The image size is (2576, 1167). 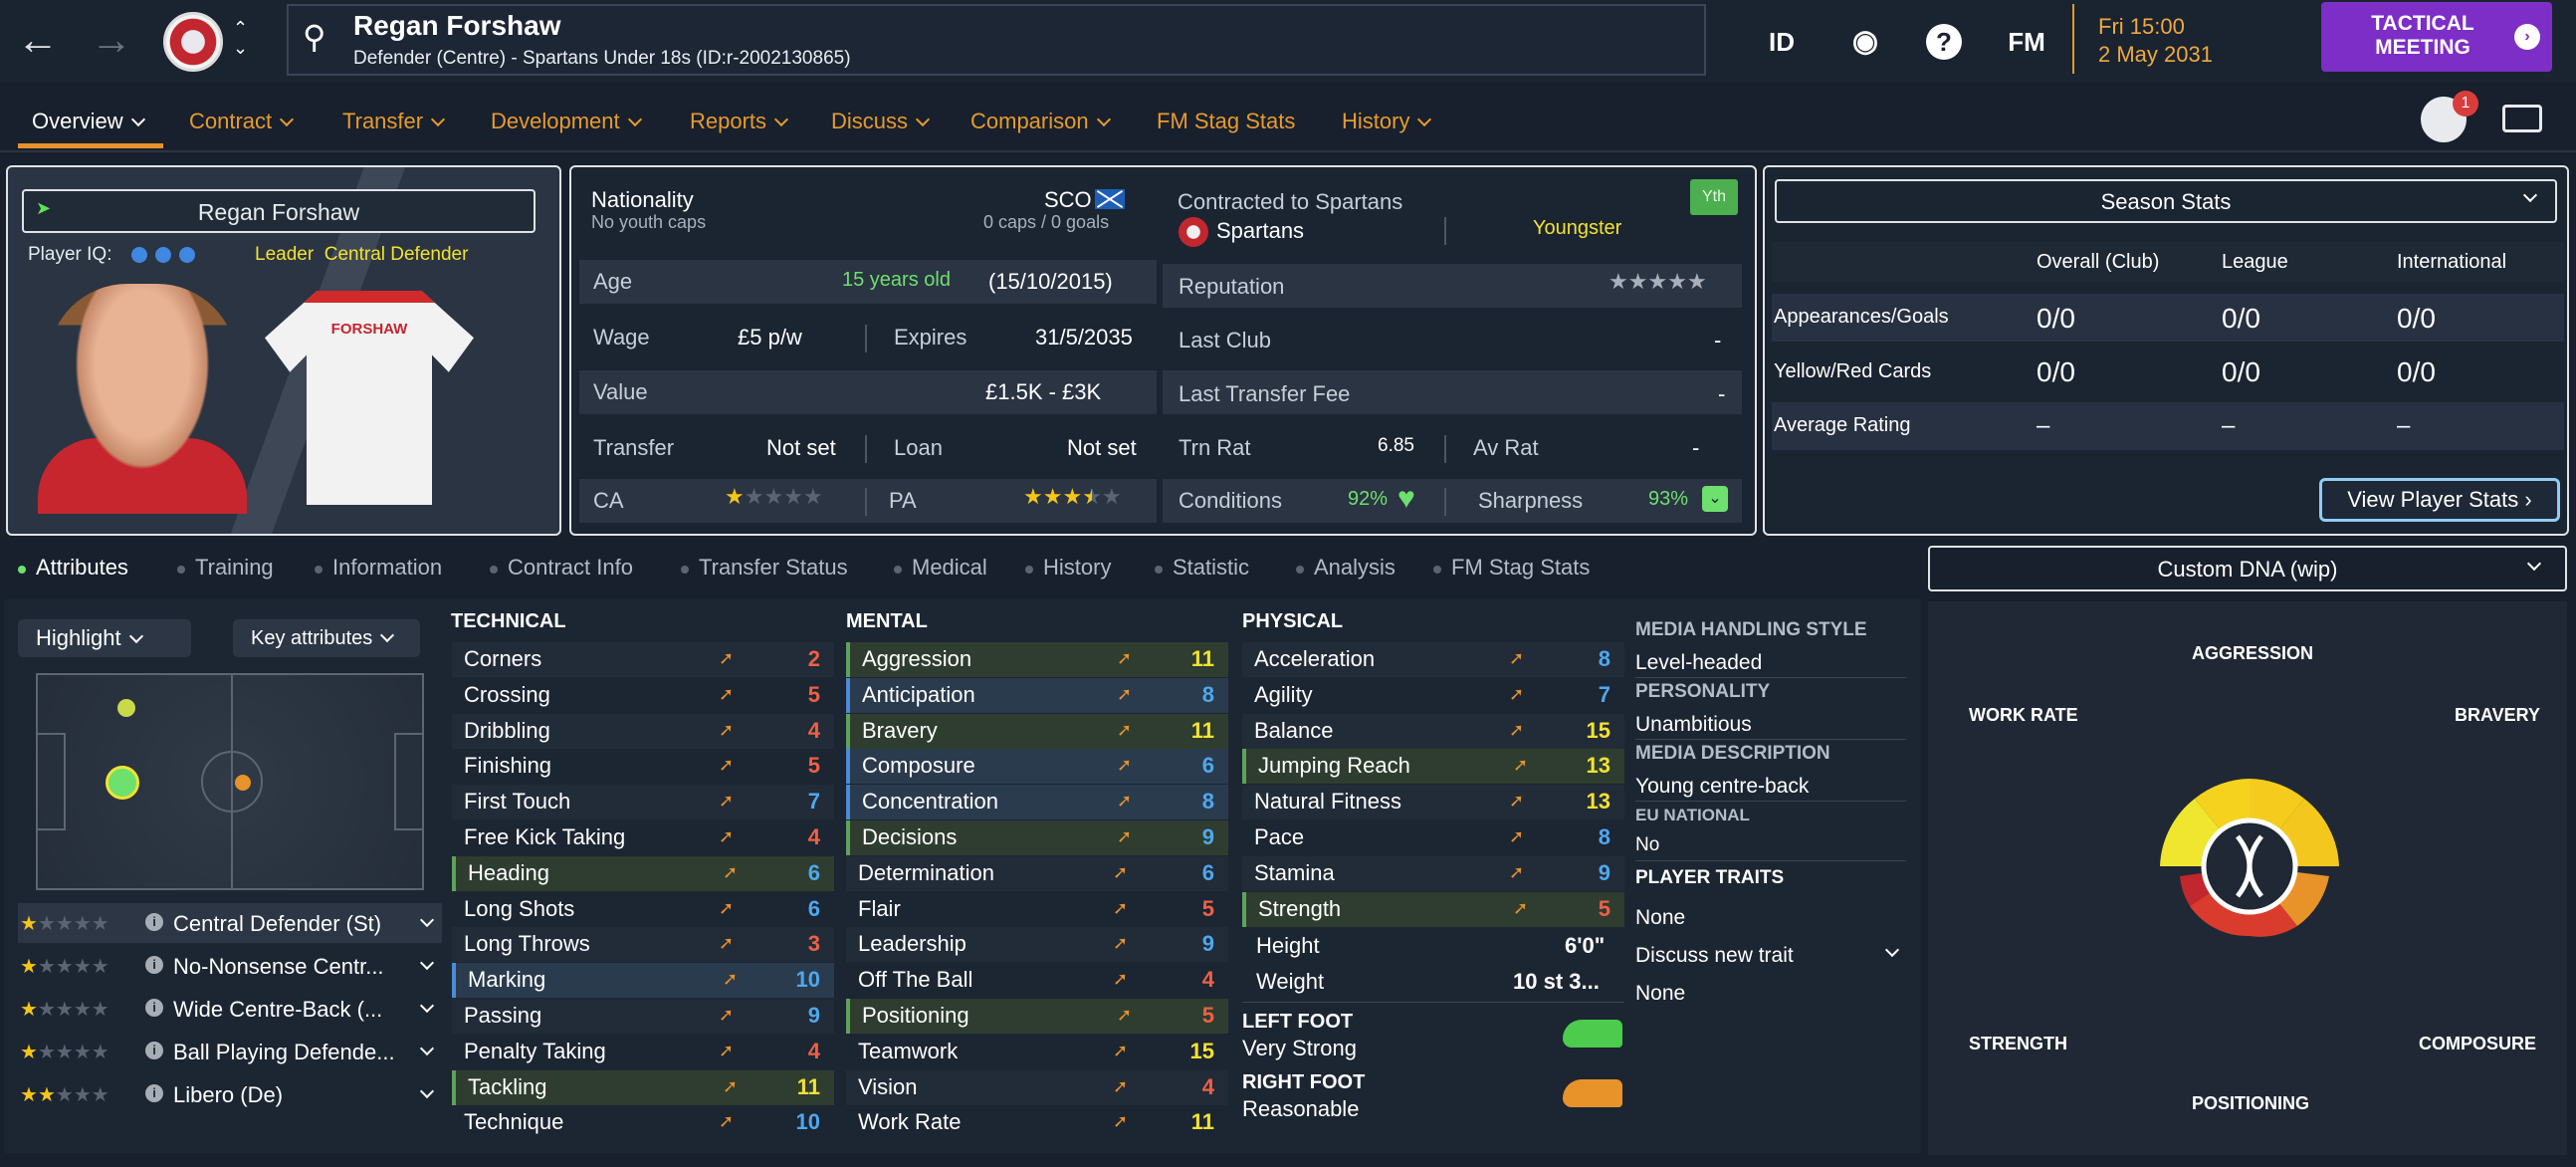 What do you see at coordinates (1433, 731) in the screenshot?
I see `attribute-row-balance: Balance ➚ 15` at bounding box center [1433, 731].